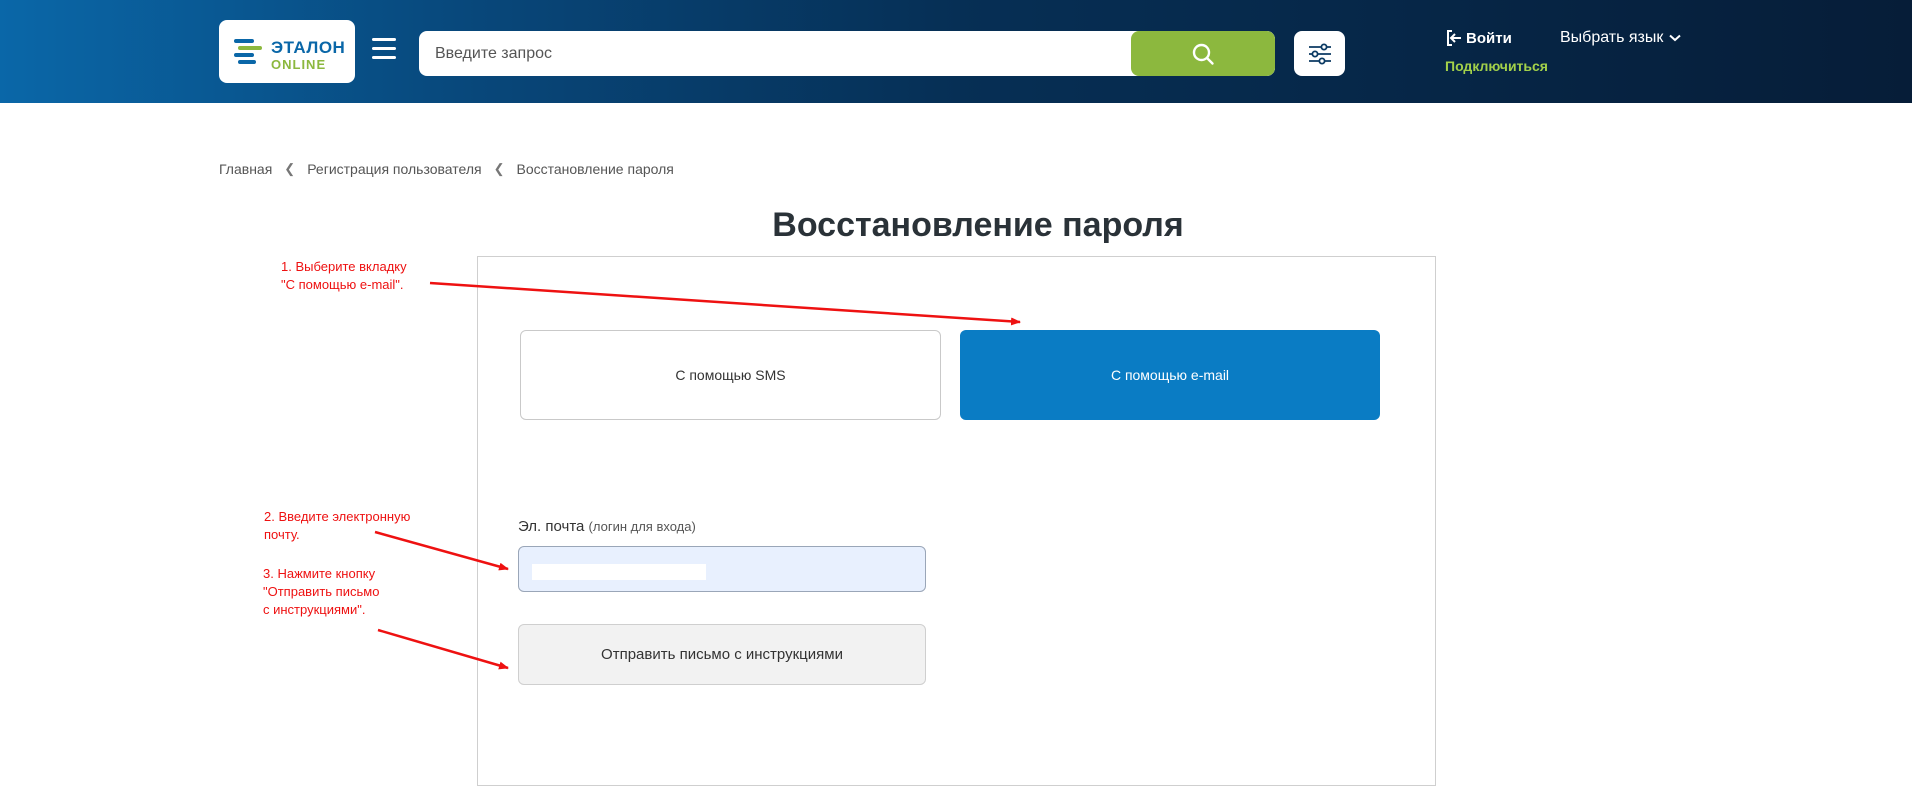 This screenshot has width=1912, height=797. I want to click on logo-subtitle: ONLINE, so click(299, 64).